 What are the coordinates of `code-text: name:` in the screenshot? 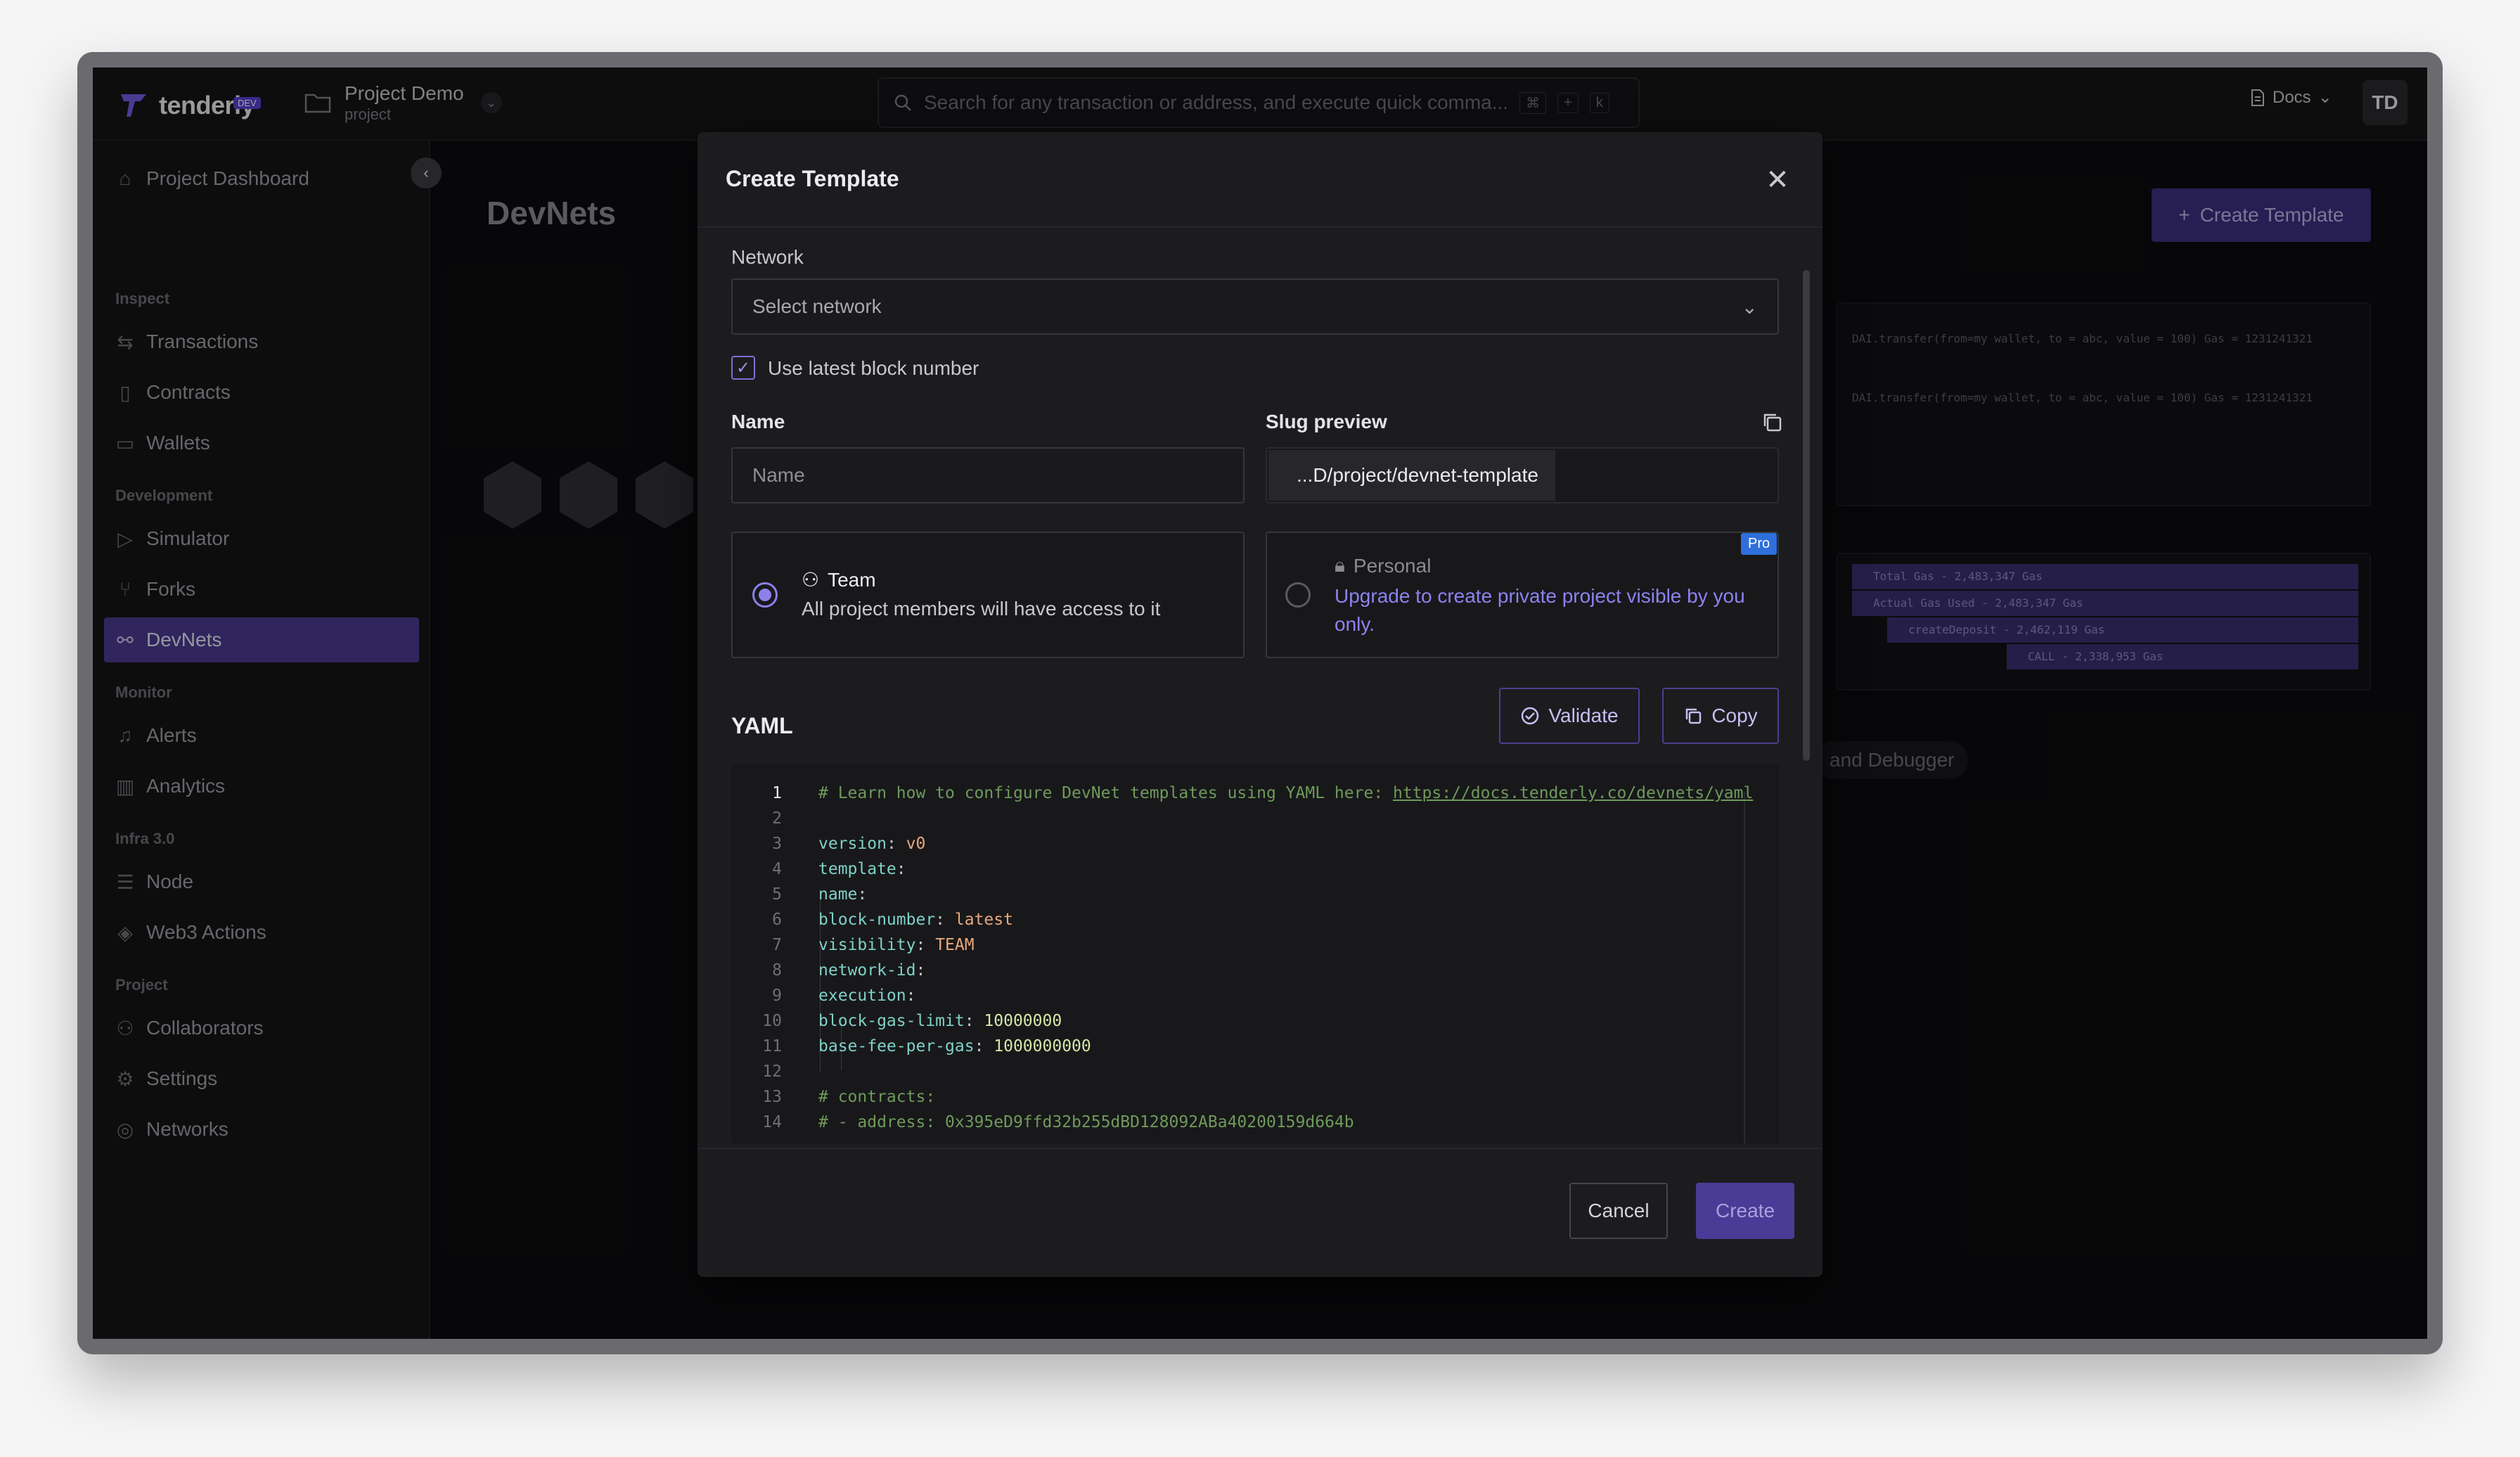 It's located at (843, 894).